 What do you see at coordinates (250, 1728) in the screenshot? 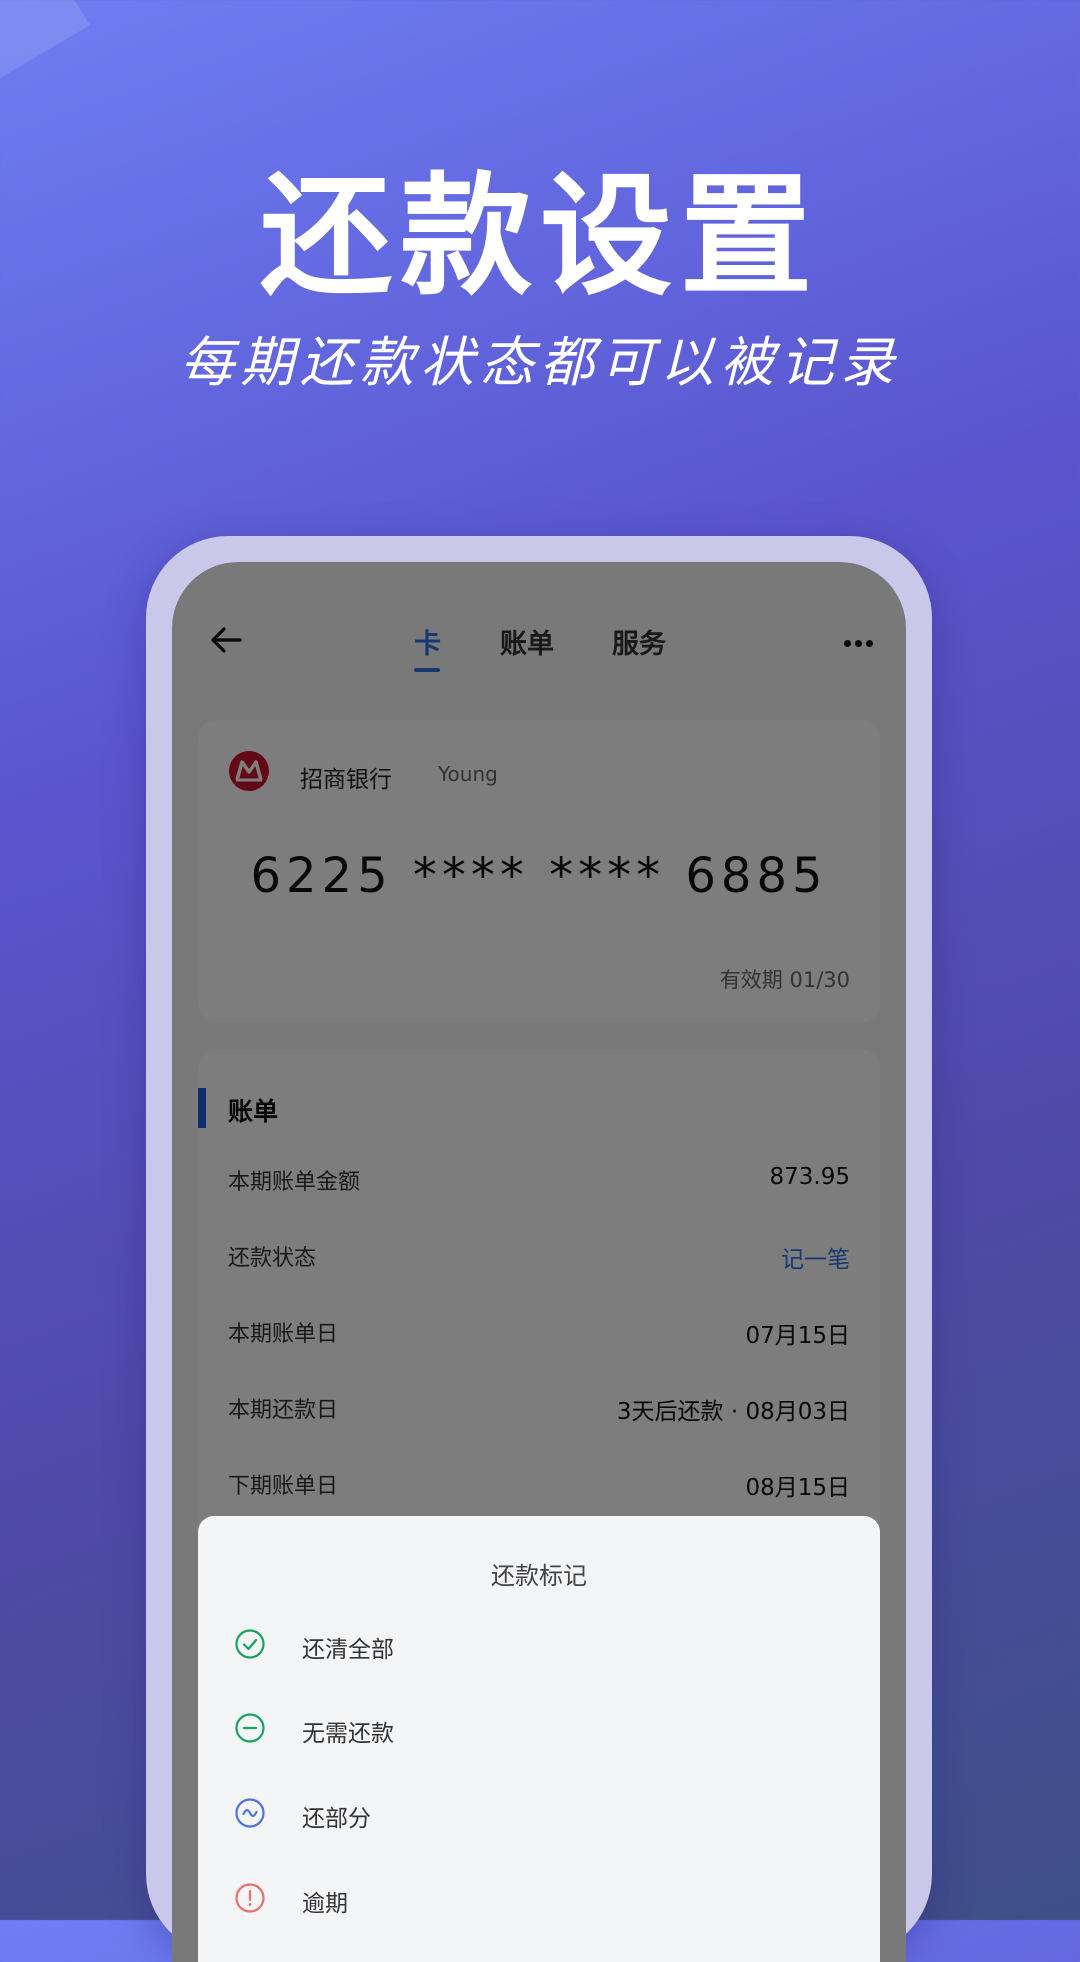
I see `minus-circle-icon` at bounding box center [250, 1728].